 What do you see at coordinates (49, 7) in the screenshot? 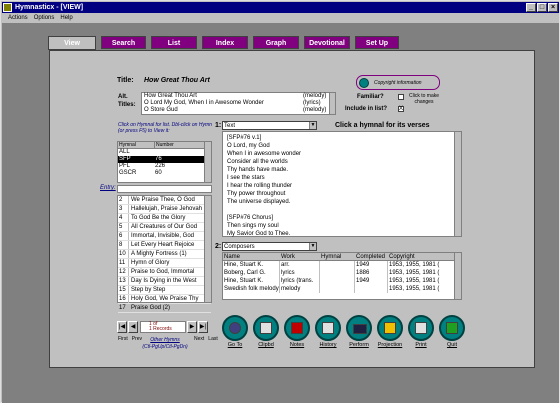
I see `window-title: Hymnasticx - [VIEW]` at bounding box center [49, 7].